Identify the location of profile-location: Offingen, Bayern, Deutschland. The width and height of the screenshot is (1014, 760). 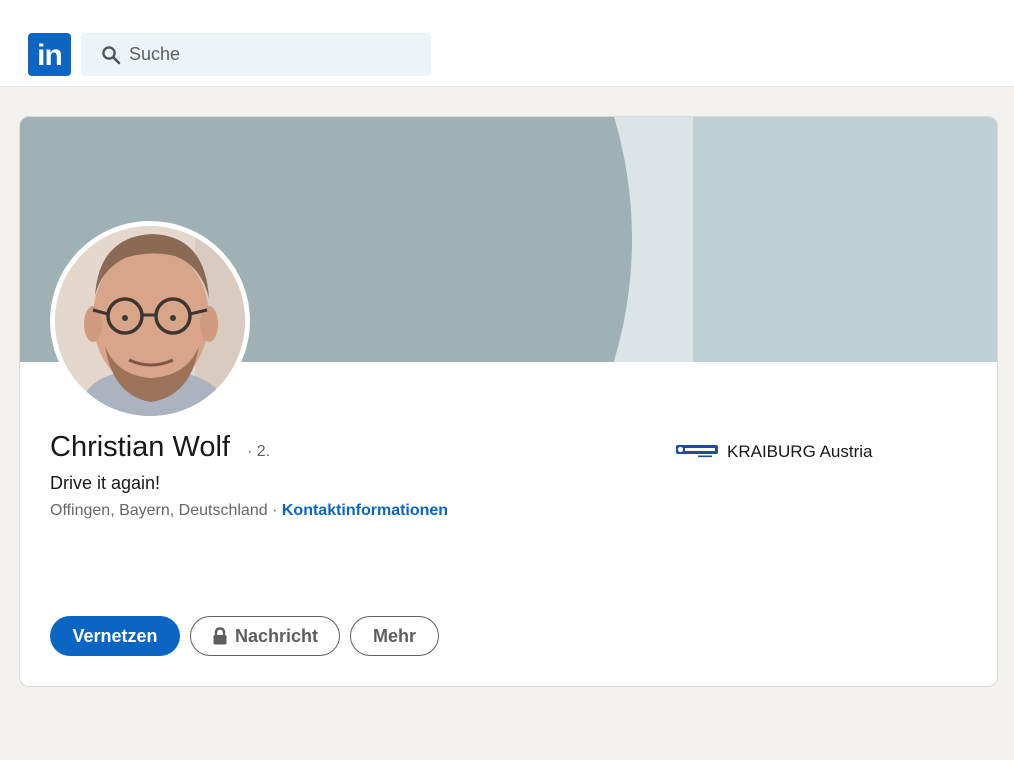
(159, 510).